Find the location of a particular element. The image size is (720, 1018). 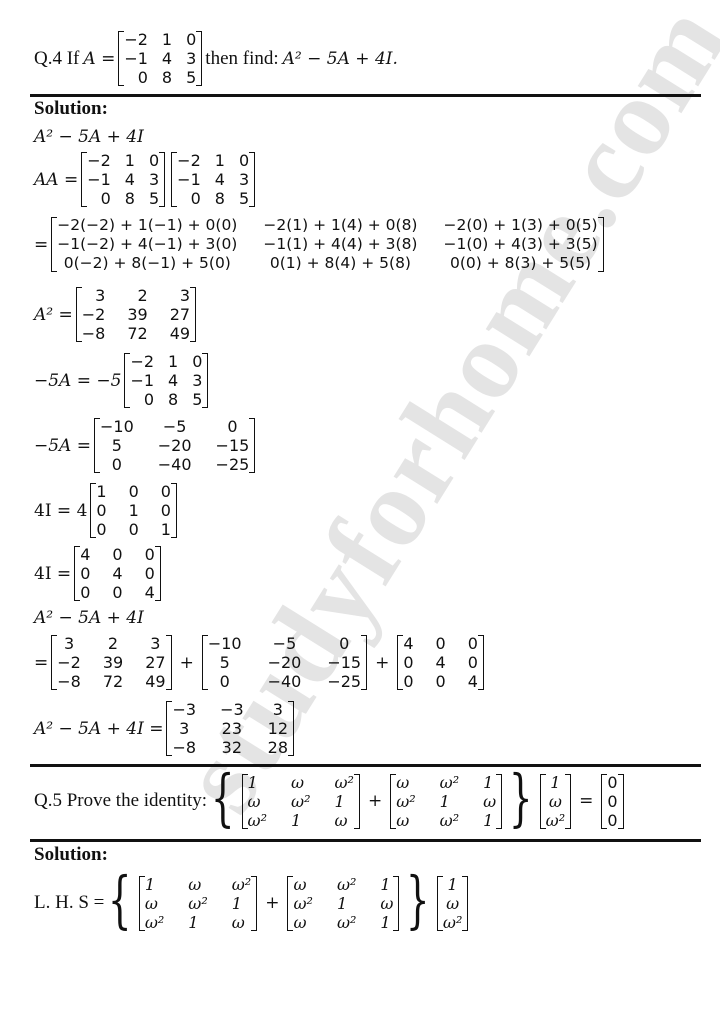

matrix-q: ω ω² 1 ω² 1 ω ω ω² 1 is located at coordinates (446, 801).